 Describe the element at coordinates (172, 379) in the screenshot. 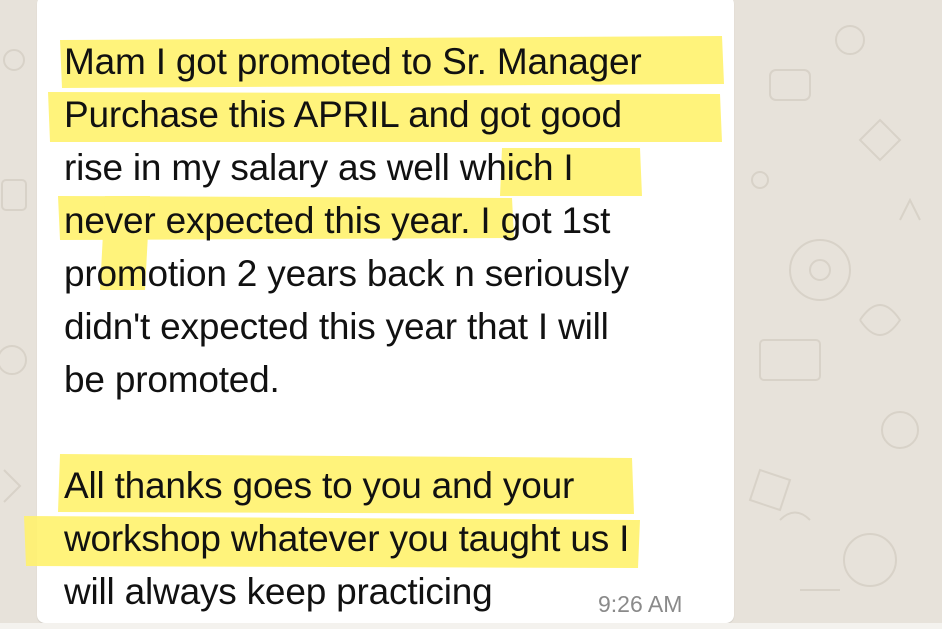

I see `message-line: be promoted.` at that location.